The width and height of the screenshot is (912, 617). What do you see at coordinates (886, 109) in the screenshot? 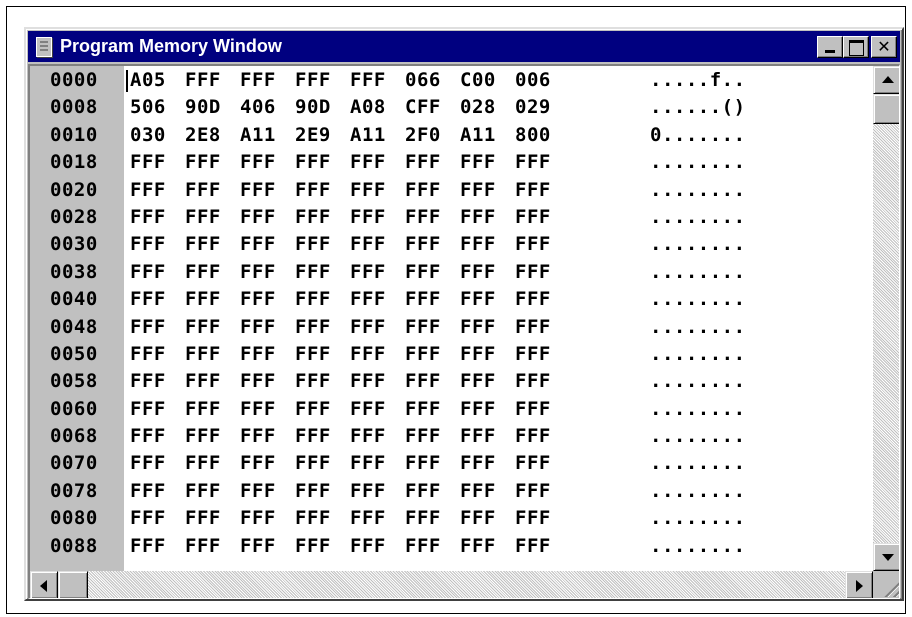
I see `vertical-scroll-thumb` at bounding box center [886, 109].